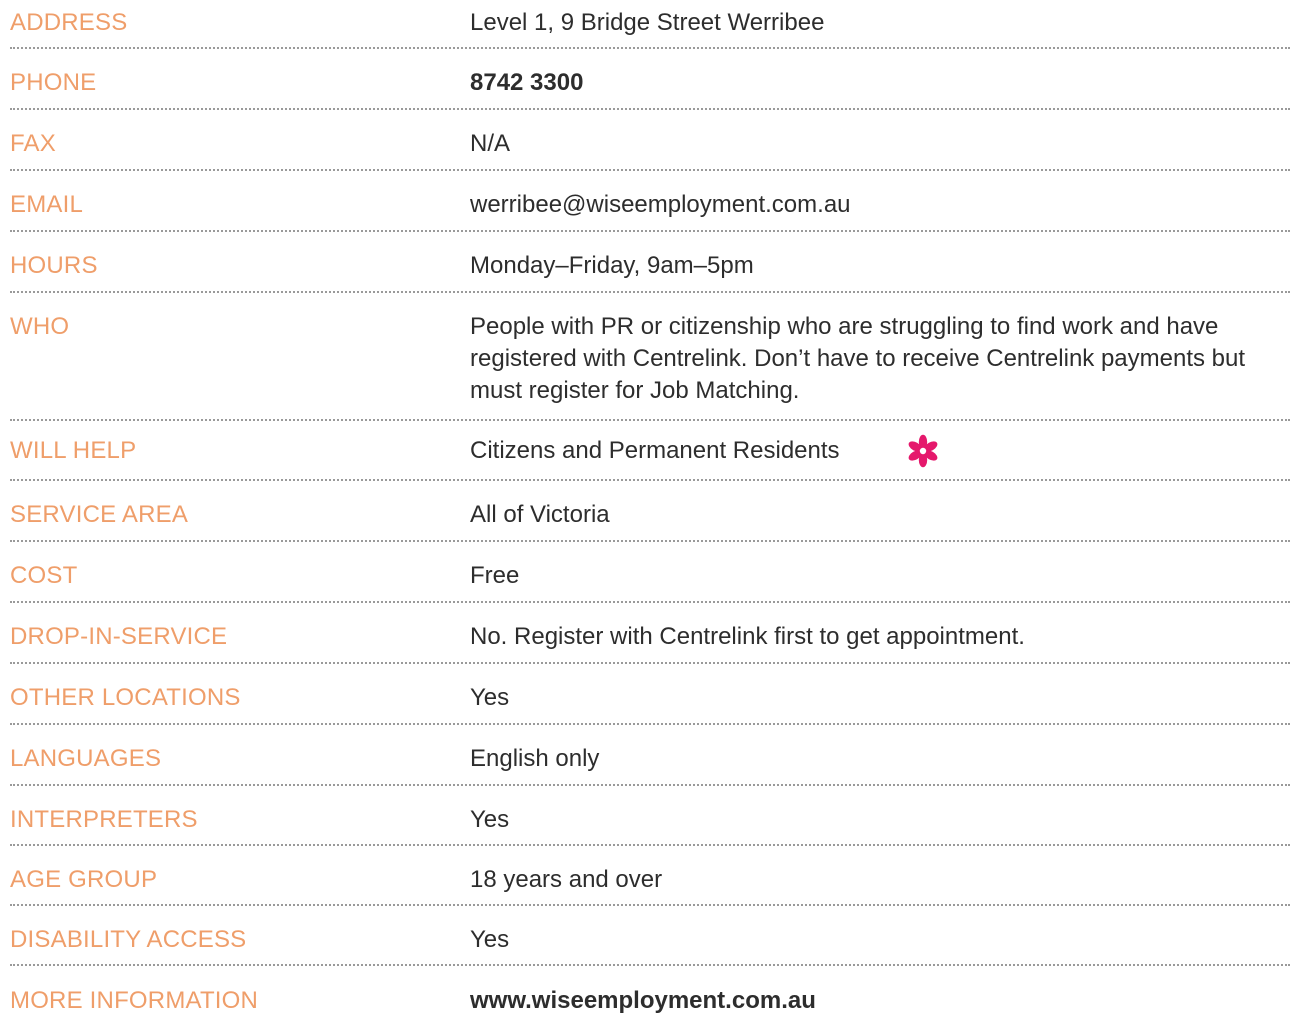  What do you see at coordinates (40, 326) in the screenshot?
I see `row-label: WHO` at bounding box center [40, 326].